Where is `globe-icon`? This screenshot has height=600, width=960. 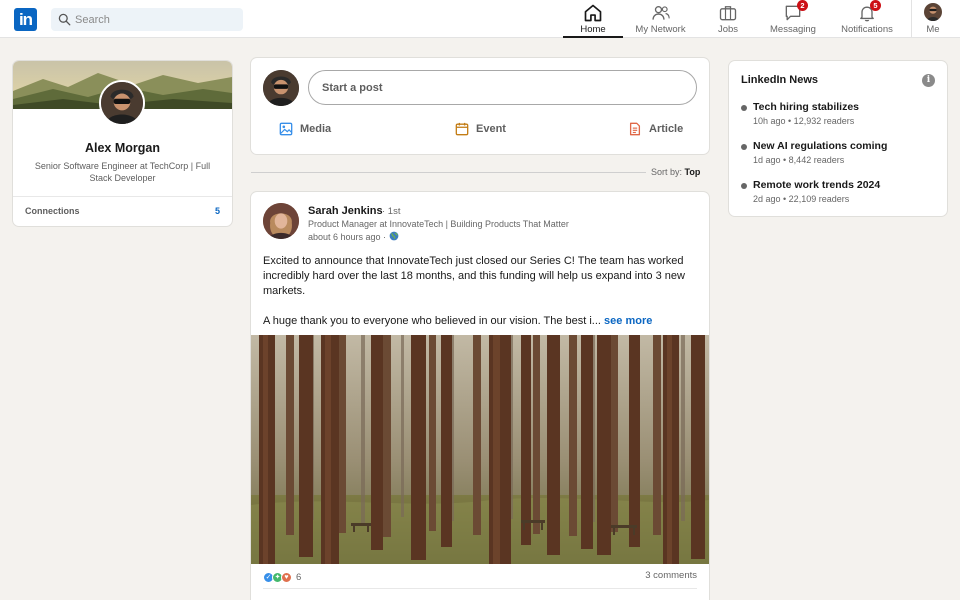
globe-icon is located at coordinates (393, 236).